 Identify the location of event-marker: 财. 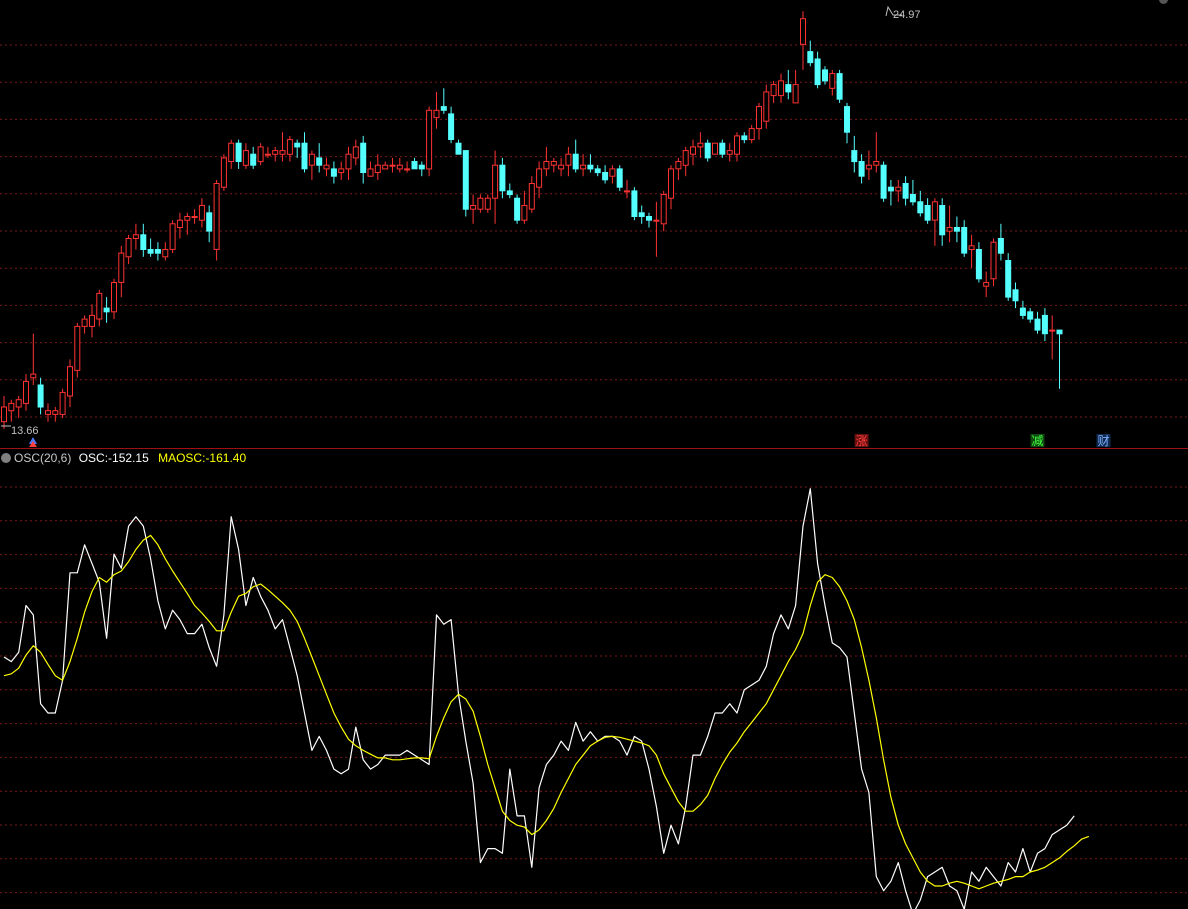
(1103, 441).